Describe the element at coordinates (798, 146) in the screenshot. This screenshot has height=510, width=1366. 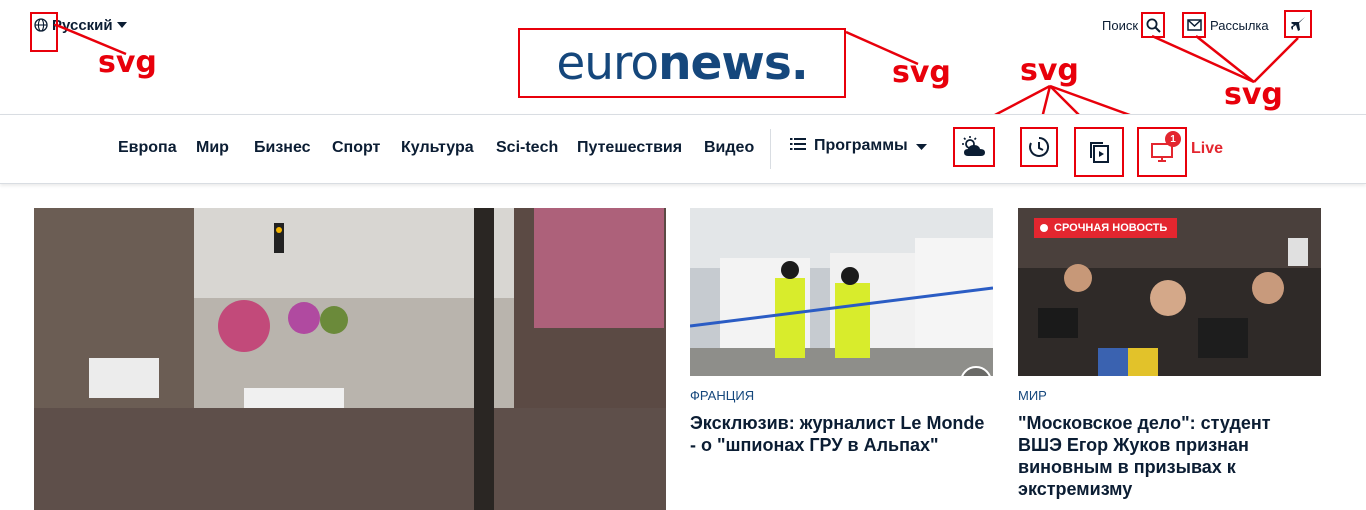
I see `list-icon` at that location.